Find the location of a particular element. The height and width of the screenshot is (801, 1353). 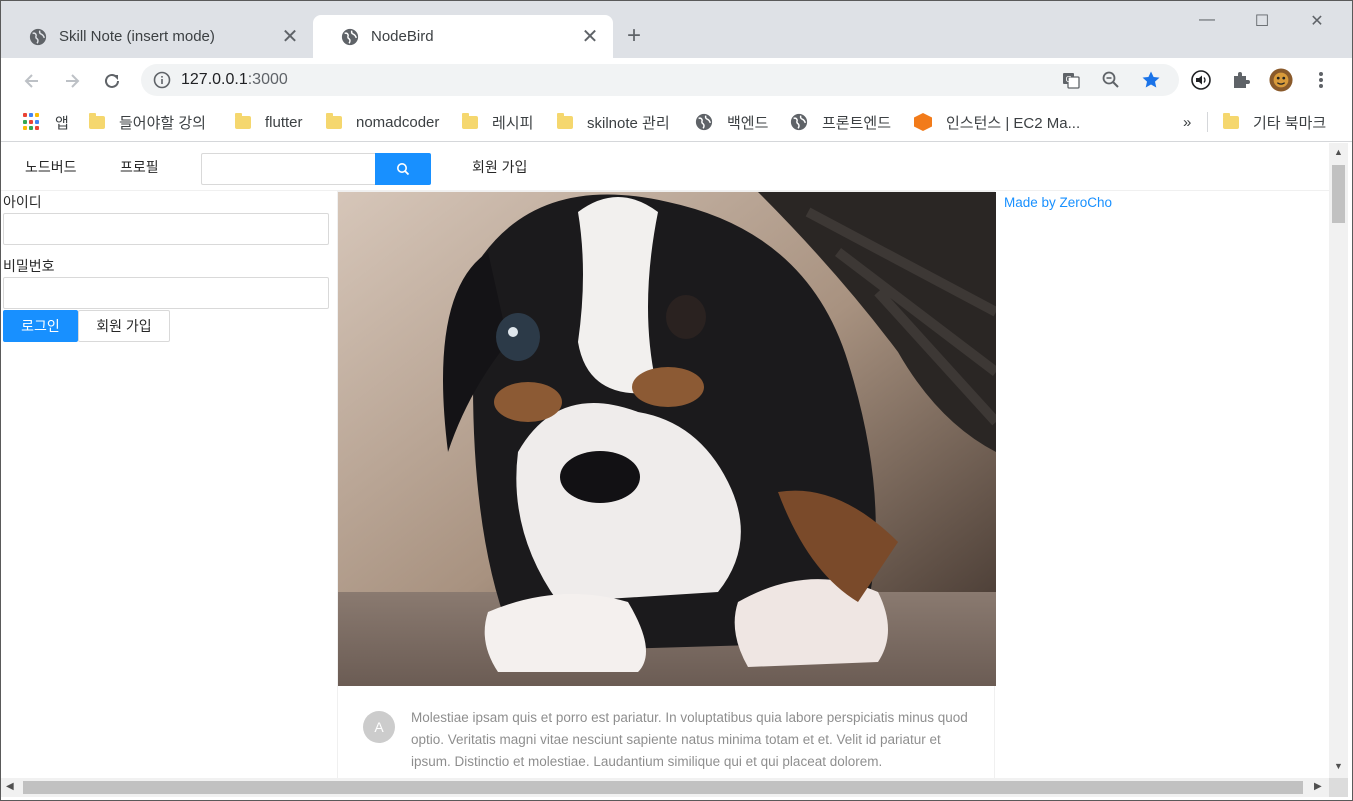

profile-button is located at coordinates (1281, 80).